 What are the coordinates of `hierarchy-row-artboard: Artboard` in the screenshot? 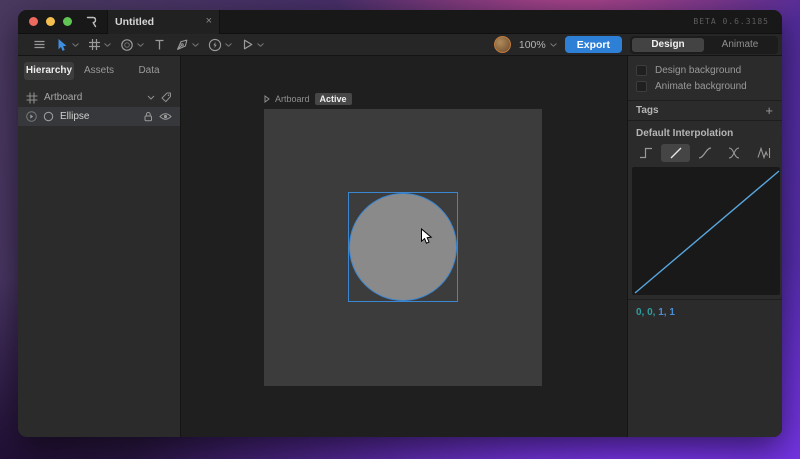 It's located at (99, 97).